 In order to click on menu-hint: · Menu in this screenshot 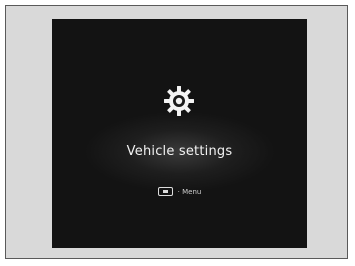, I will do `click(179, 191)`.